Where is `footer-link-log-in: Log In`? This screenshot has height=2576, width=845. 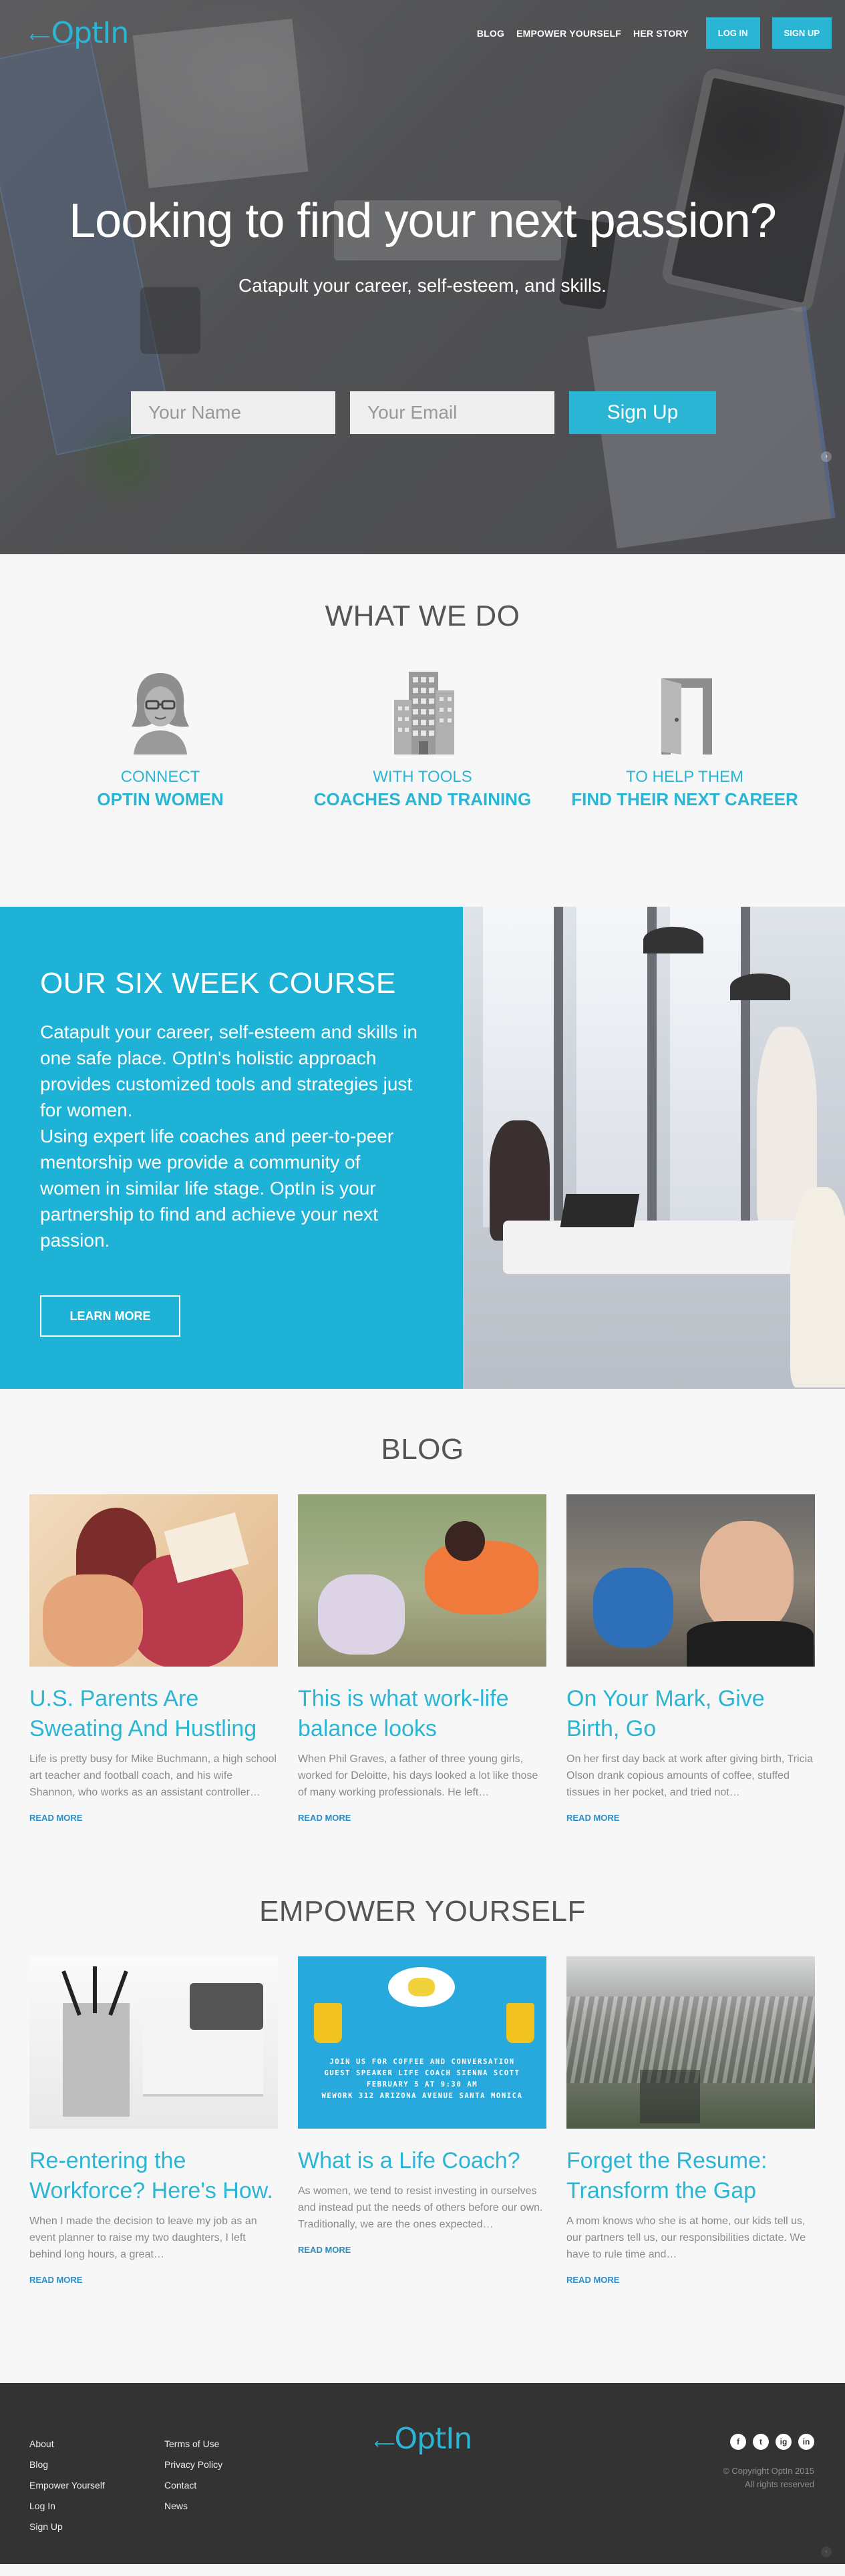 footer-link-log-in: Log In is located at coordinates (67, 2506).